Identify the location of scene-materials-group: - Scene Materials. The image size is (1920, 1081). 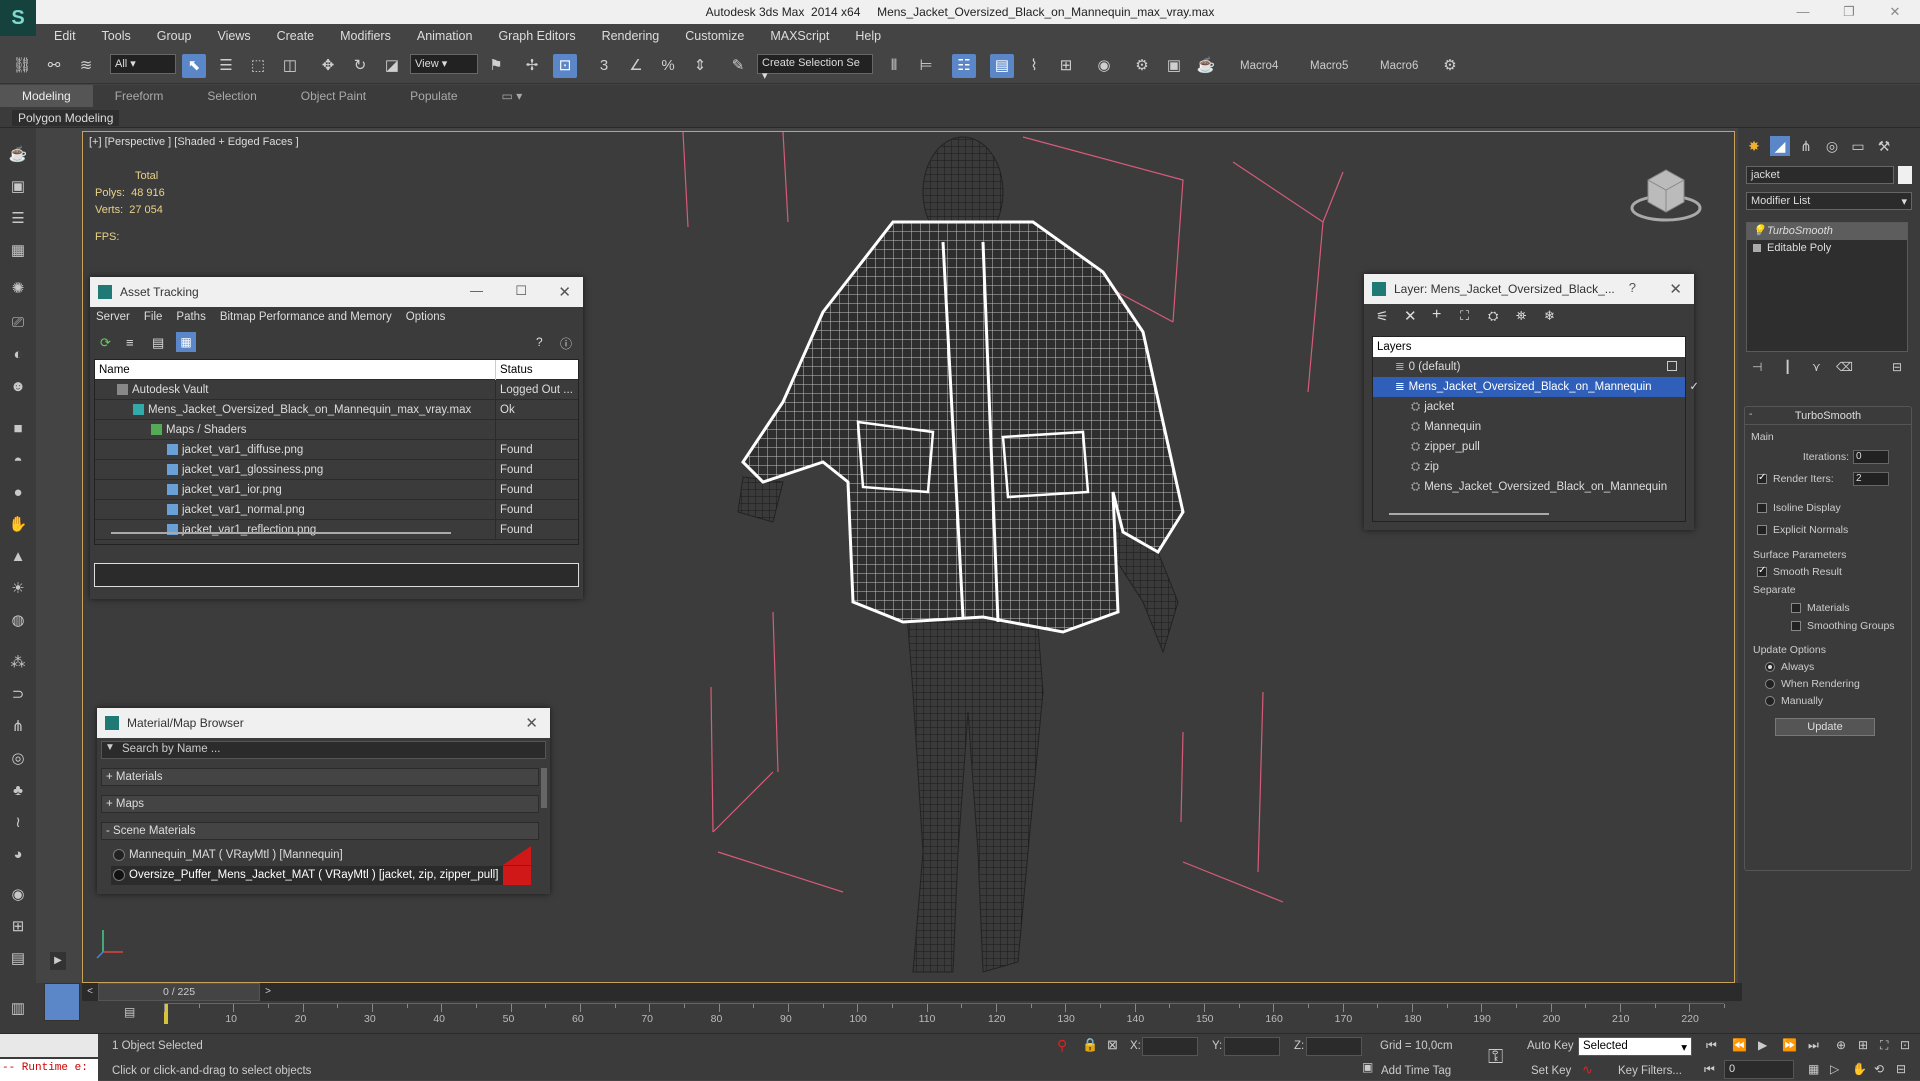
(320, 831).